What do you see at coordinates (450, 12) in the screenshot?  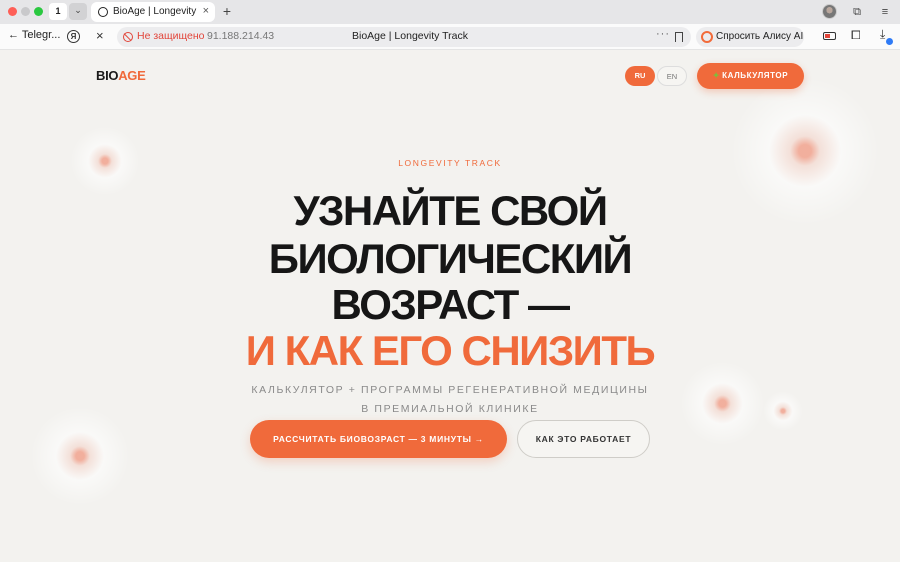 I see `browser-tab-bar: 1 ⌄ BioAge | Longevity Track × + ⧉ ≡` at bounding box center [450, 12].